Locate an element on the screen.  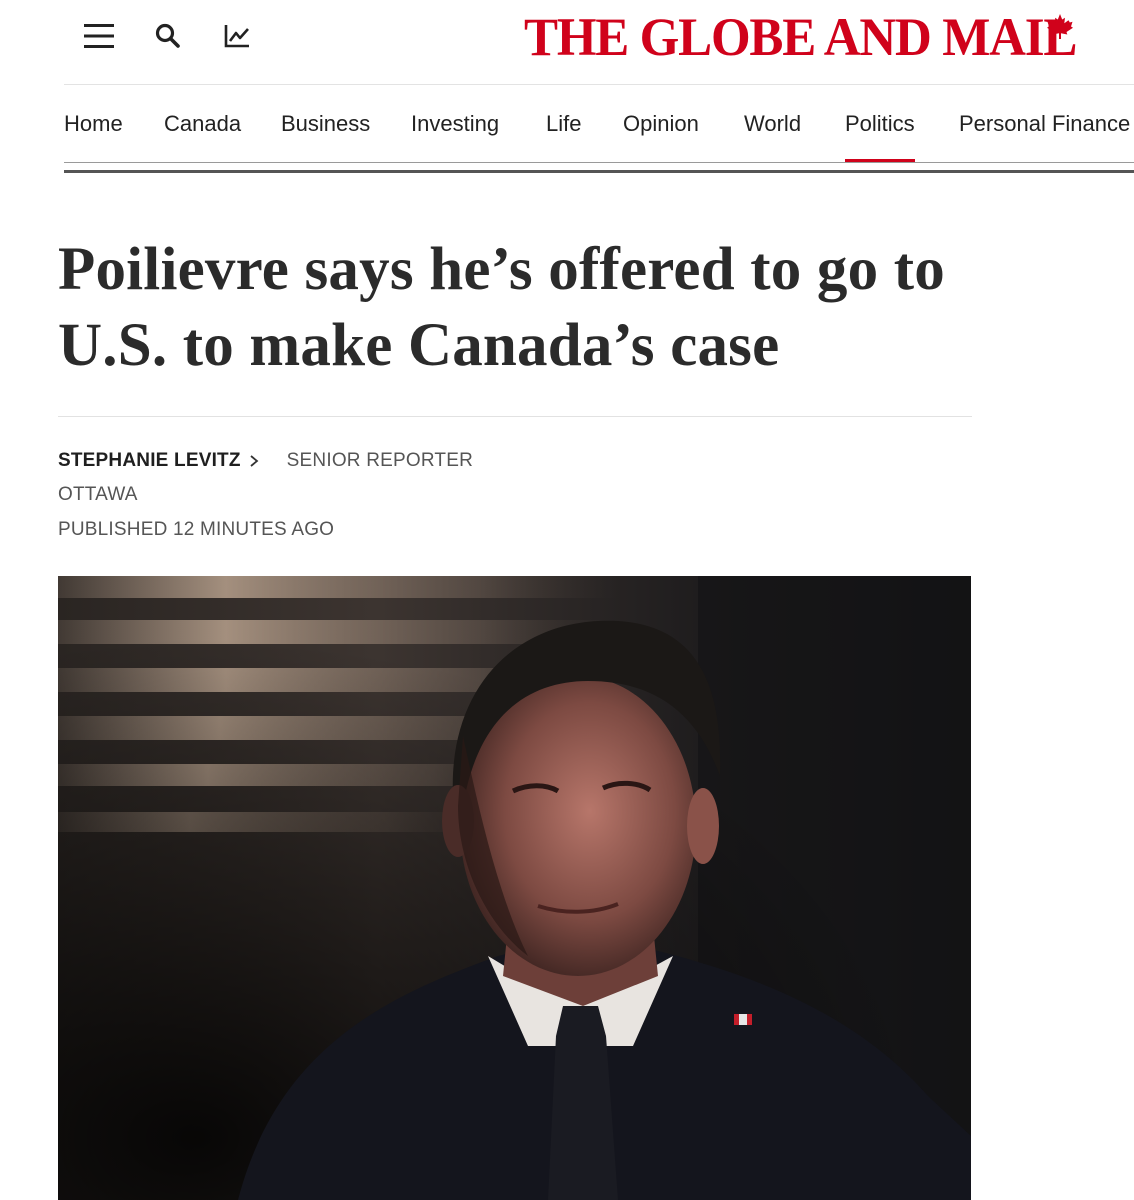
nav-divider-thick is located at coordinates (599, 171).